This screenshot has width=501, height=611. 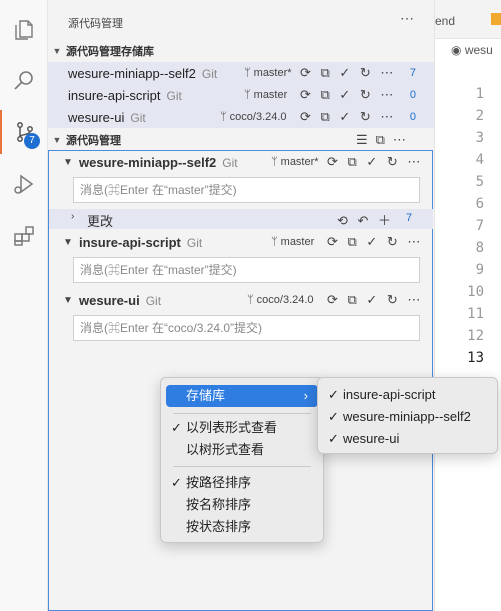 What do you see at coordinates (242, 483) in the screenshot?
I see `menu-item-sort-path: ✓ 按路径排序` at bounding box center [242, 483].